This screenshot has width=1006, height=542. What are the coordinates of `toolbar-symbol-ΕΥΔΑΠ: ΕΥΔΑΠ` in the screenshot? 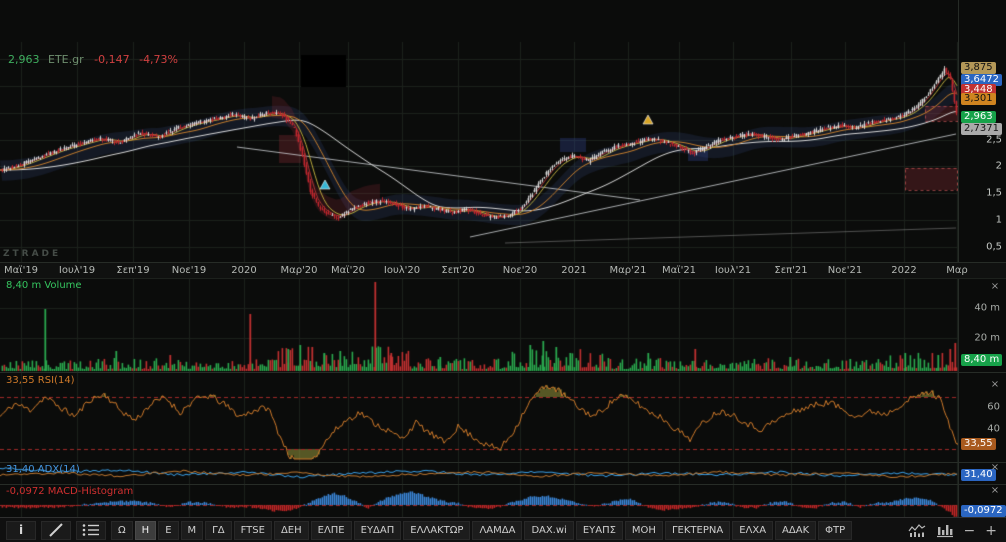 It's located at (377, 530).